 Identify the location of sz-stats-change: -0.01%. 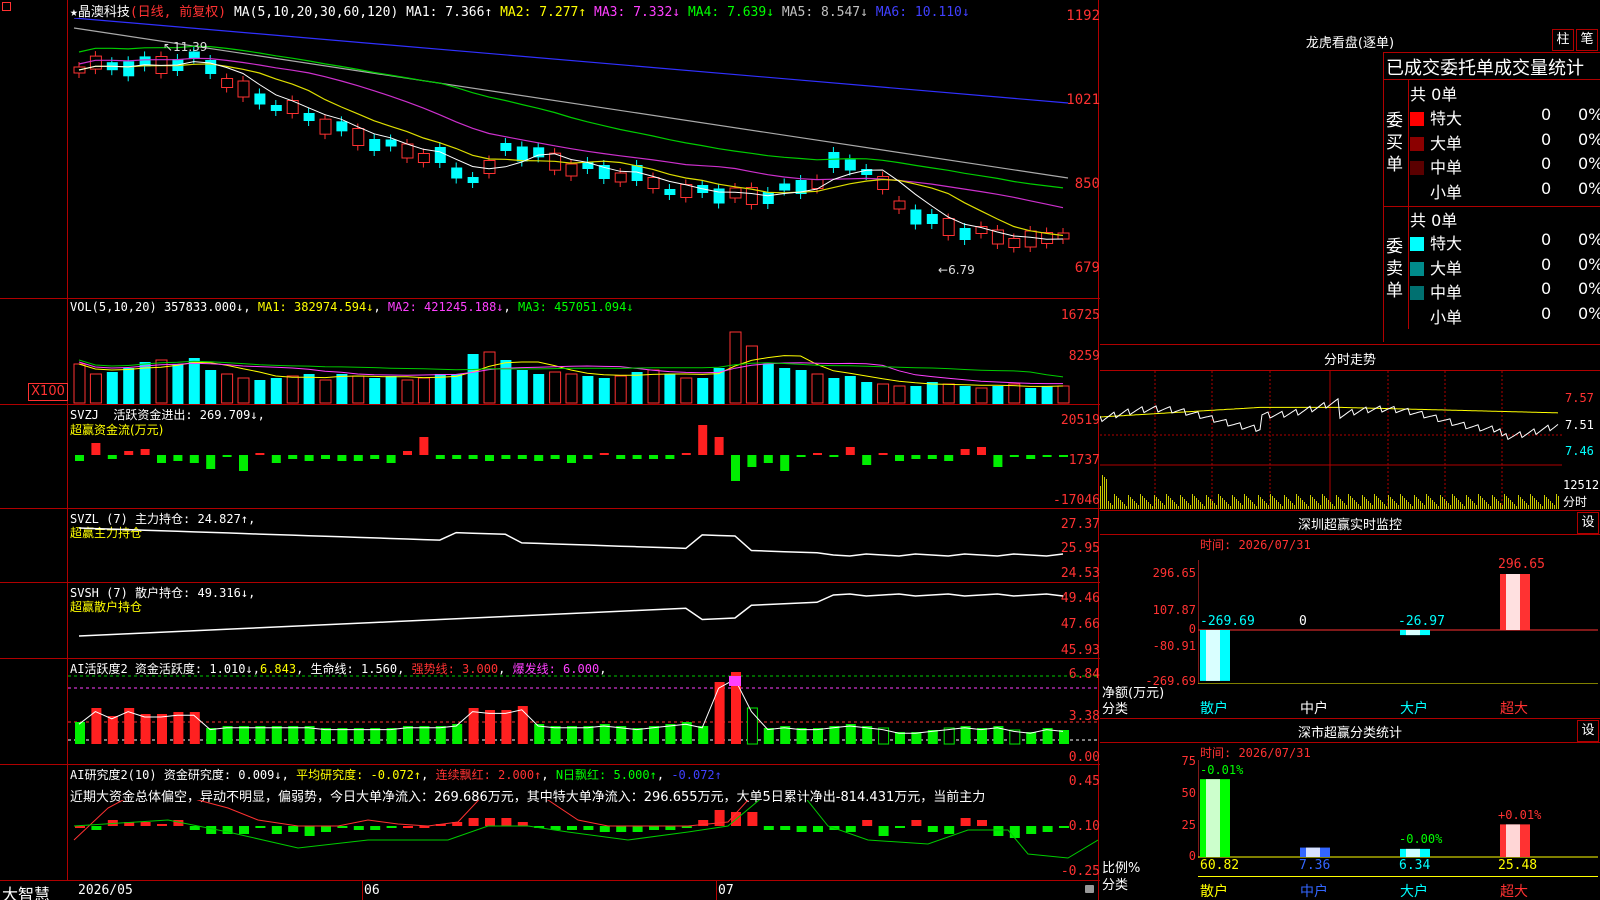
(1222, 770).